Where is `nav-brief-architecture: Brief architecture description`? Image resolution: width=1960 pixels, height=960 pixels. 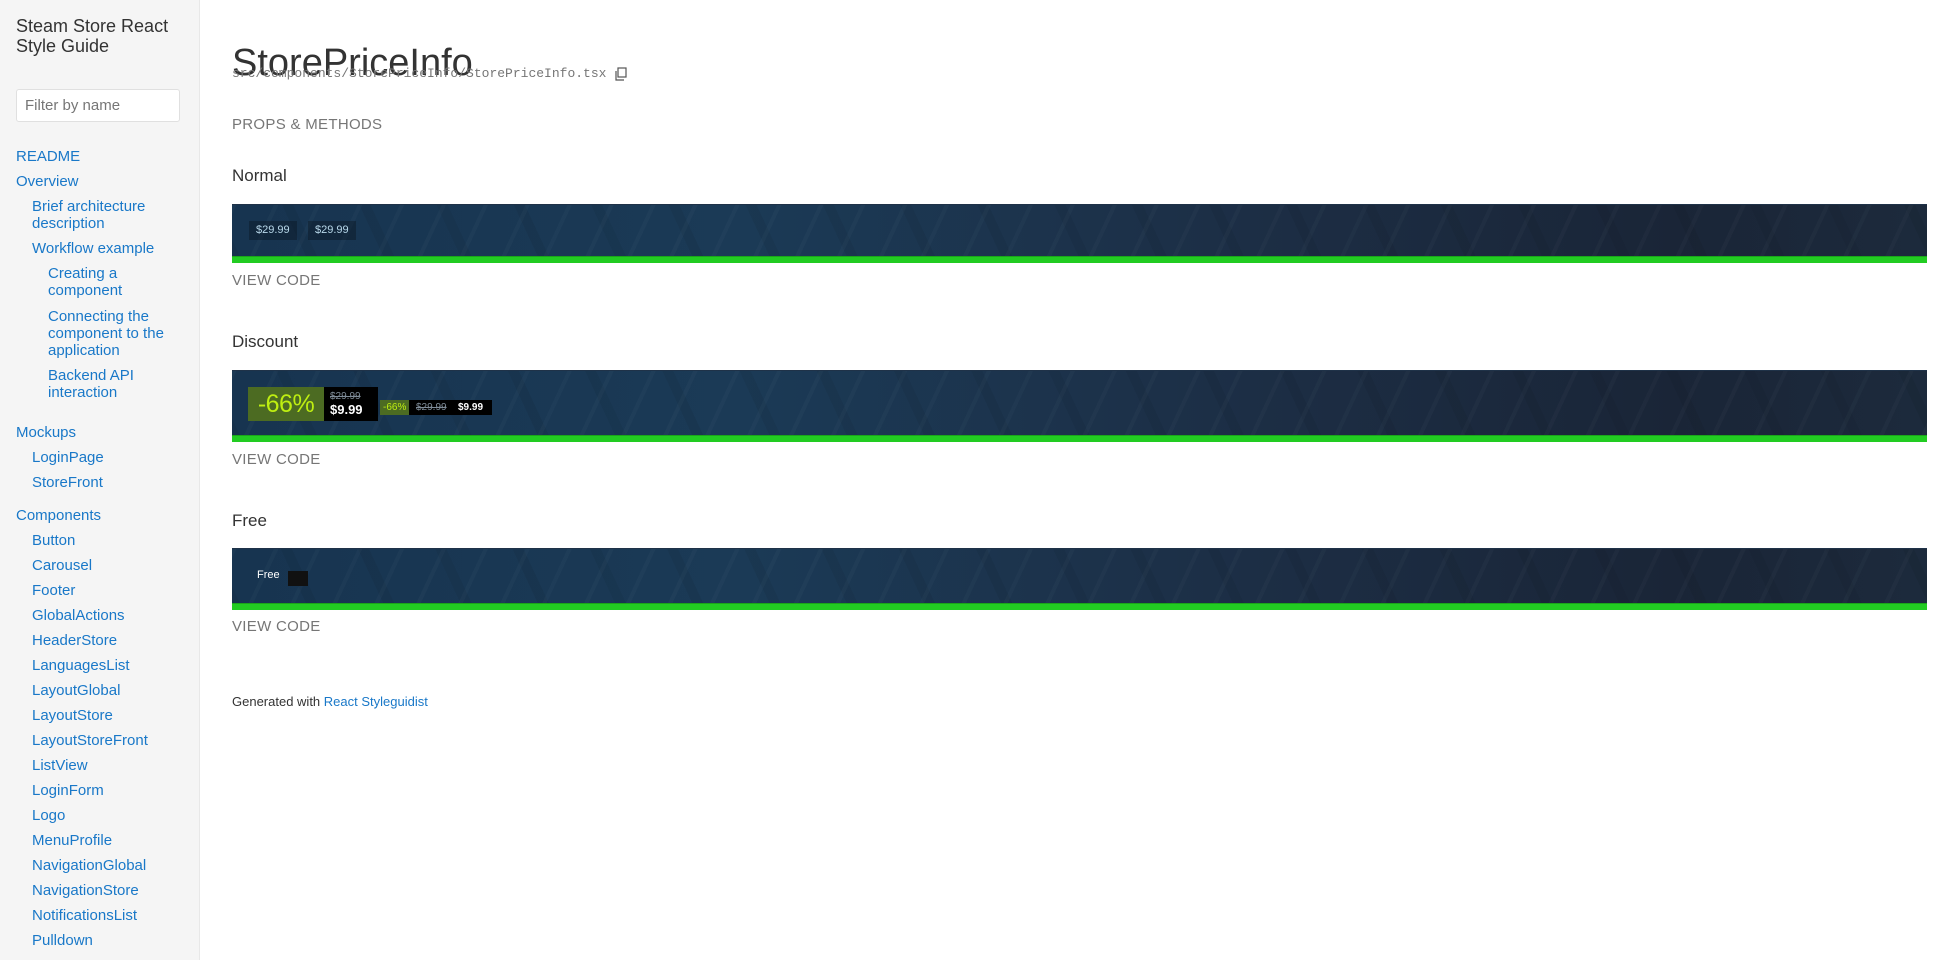 nav-brief-architecture: Brief architecture description is located at coordinates (102, 215).